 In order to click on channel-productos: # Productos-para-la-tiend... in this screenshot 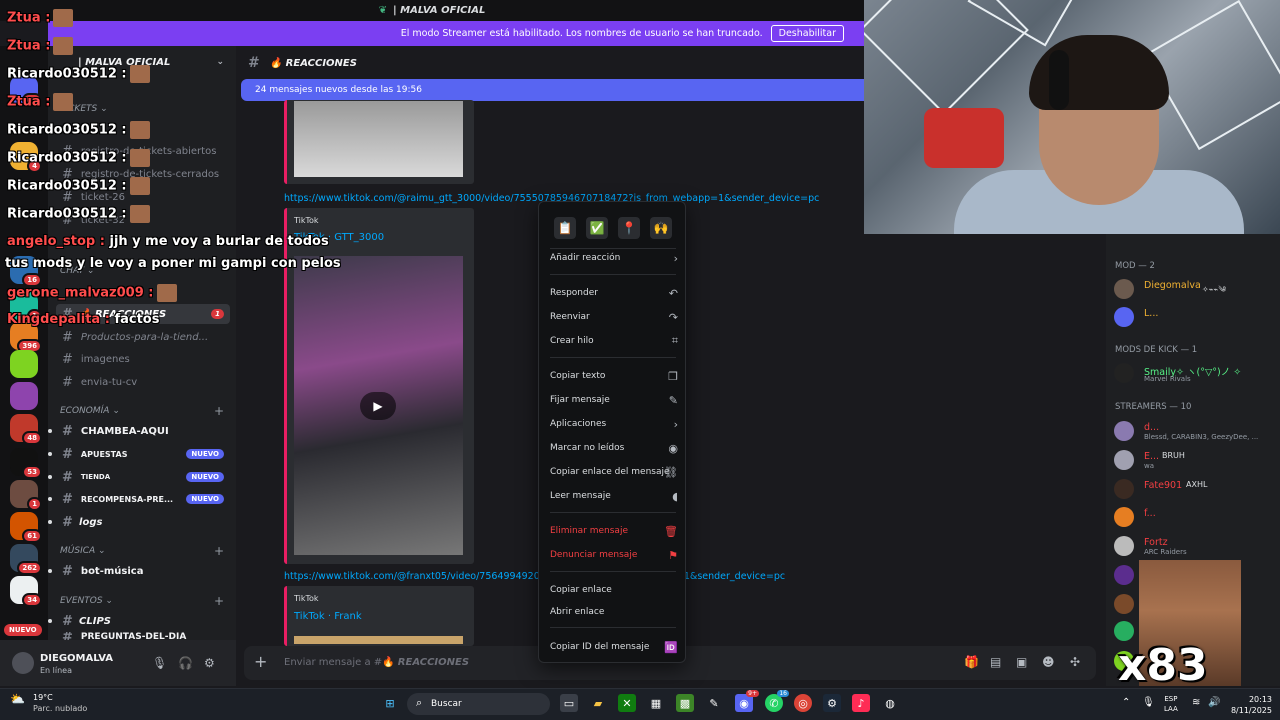, I will do `click(143, 337)`.